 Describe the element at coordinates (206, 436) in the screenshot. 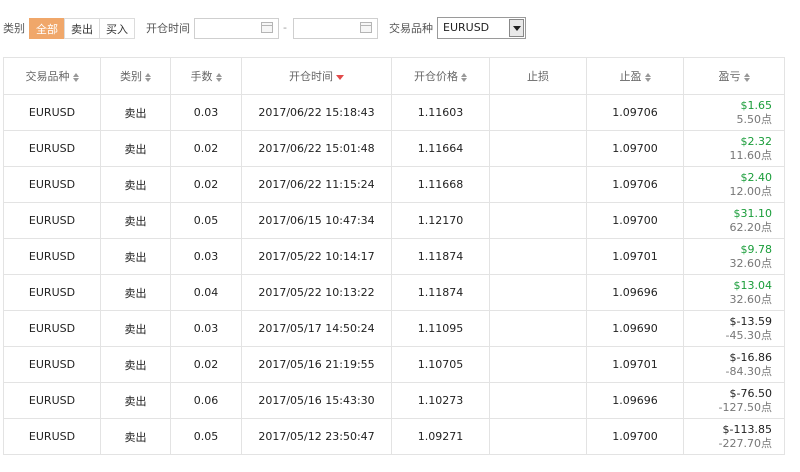

I see `cell-lots: 0.05` at that location.